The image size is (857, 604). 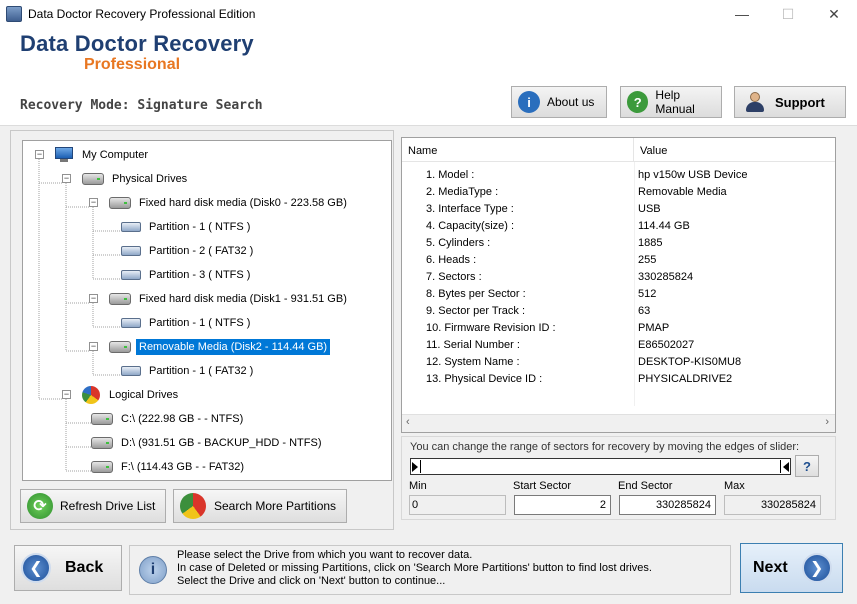 What do you see at coordinates (649, 209) in the screenshot?
I see `detail-value: USB` at bounding box center [649, 209].